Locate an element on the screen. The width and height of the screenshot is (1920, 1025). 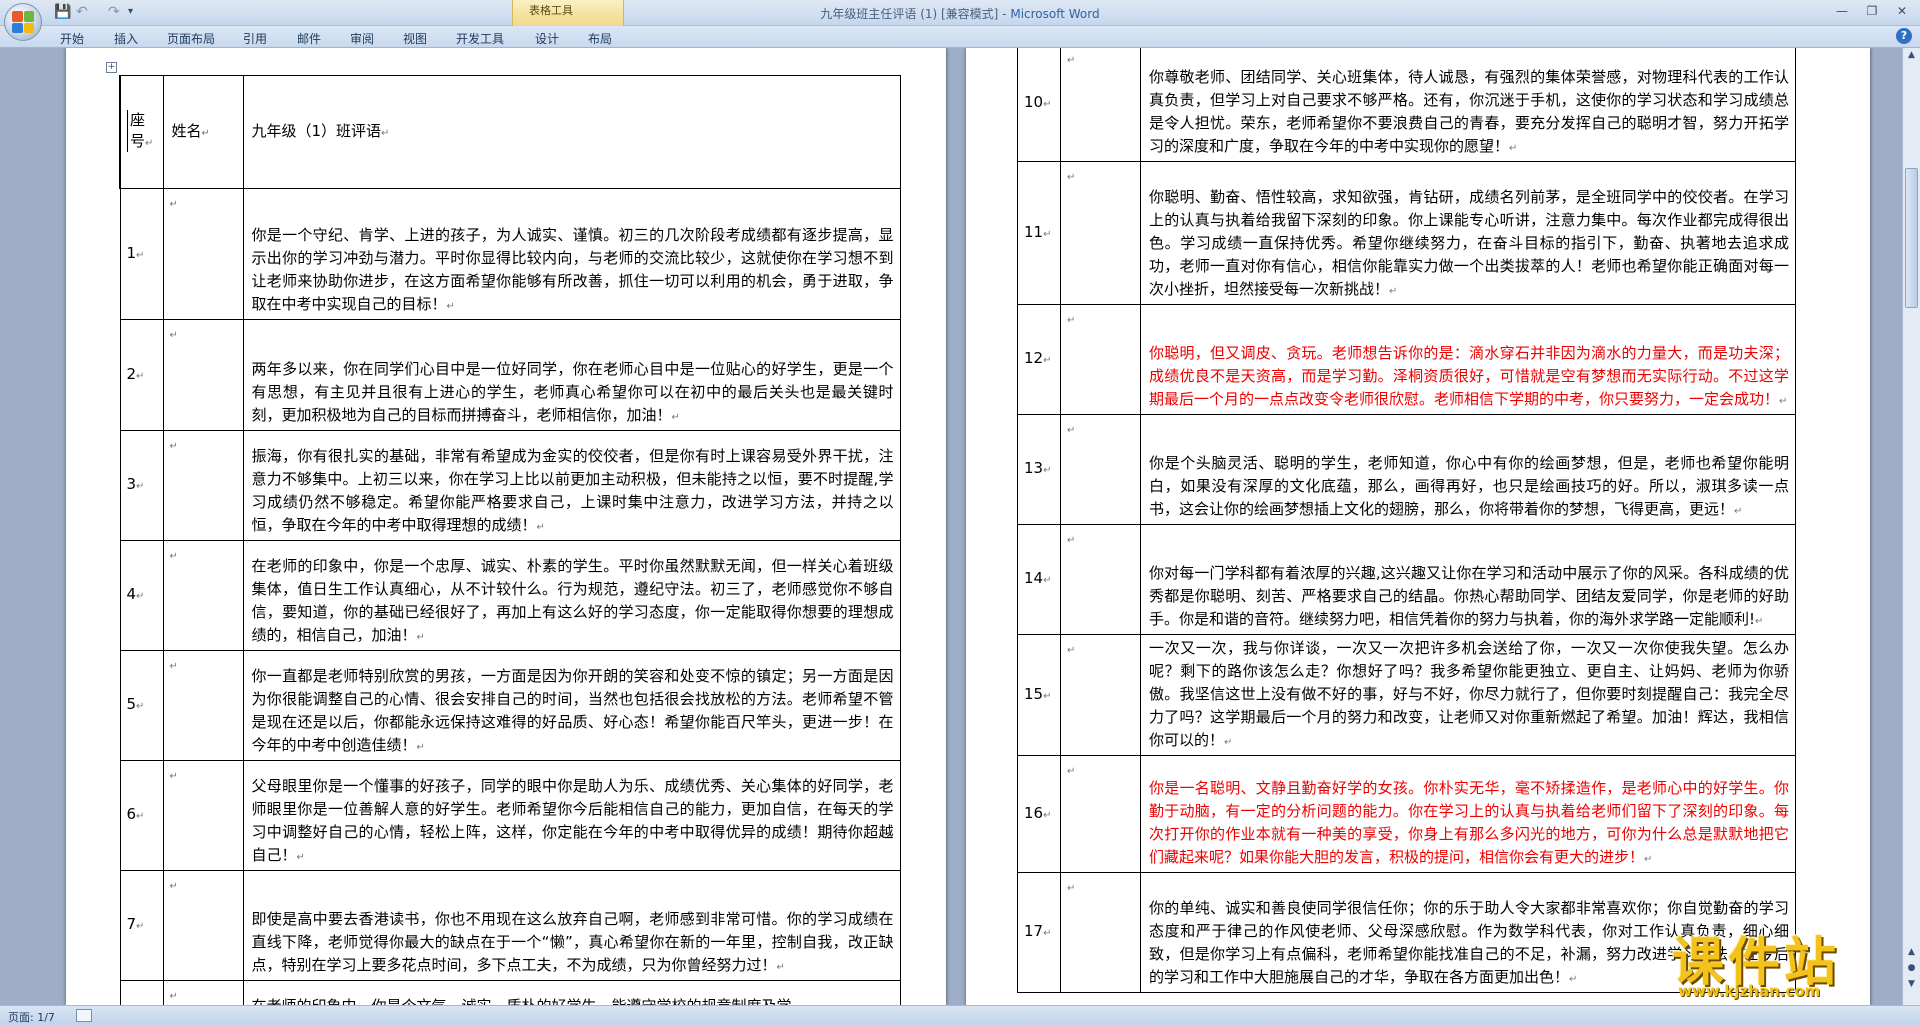
header-name: 姓名↵ is located at coordinates (203, 132).